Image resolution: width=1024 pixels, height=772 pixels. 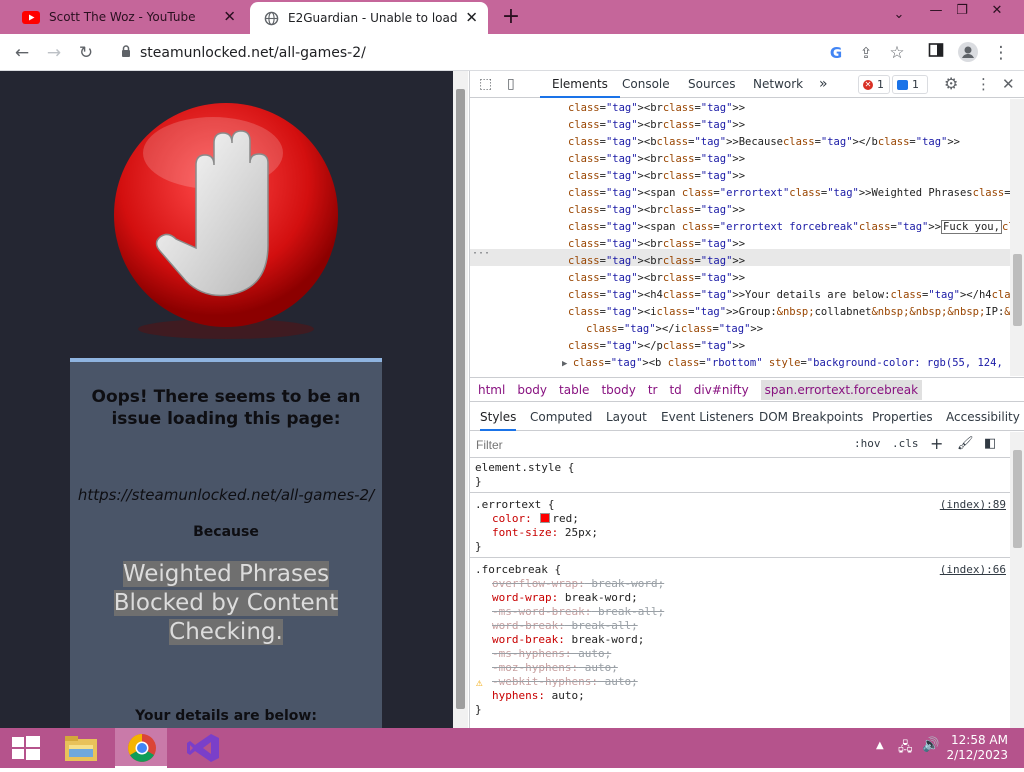 I want to click on node-actions-icon: ···, so click(x=481, y=253).